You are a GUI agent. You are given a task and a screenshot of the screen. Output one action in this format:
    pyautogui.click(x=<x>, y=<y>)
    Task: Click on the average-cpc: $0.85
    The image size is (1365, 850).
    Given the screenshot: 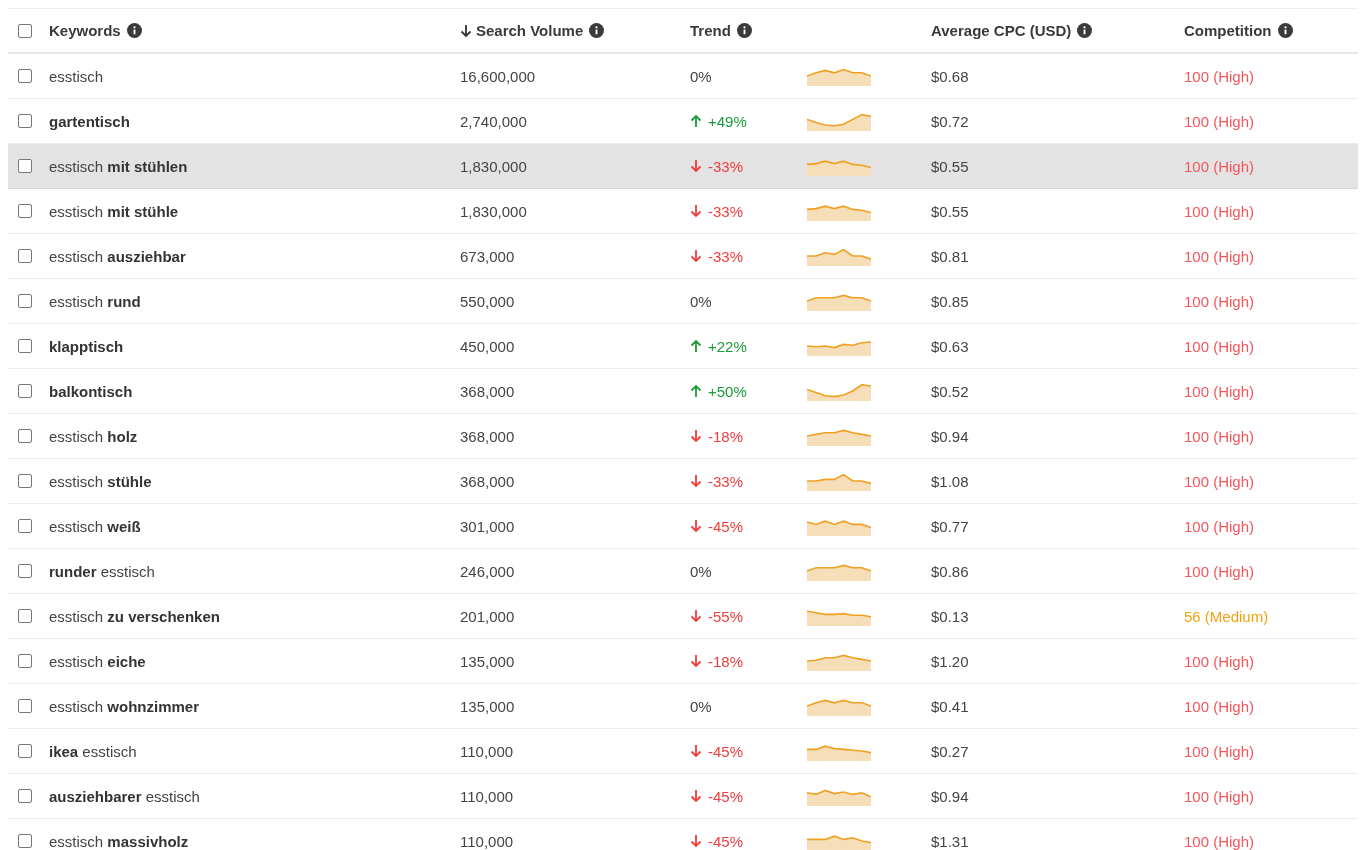 What is the action you would take?
    pyautogui.click(x=950, y=301)
    